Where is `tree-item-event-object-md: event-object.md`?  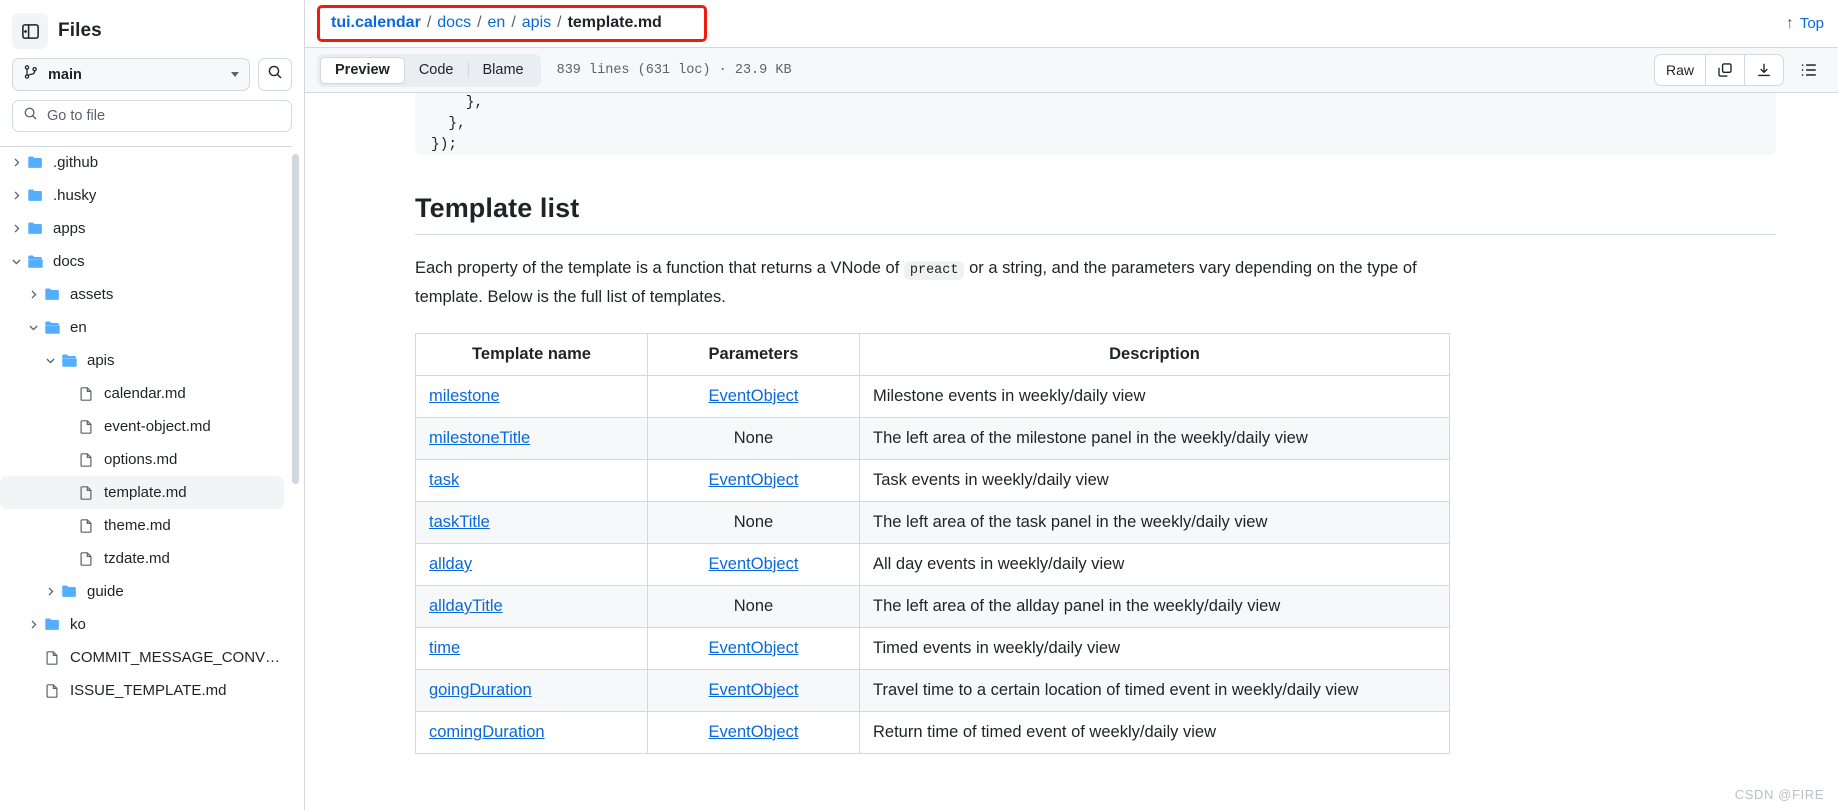
tree-item-event-object-md: event-object.md is located at coordinates (142, 426).